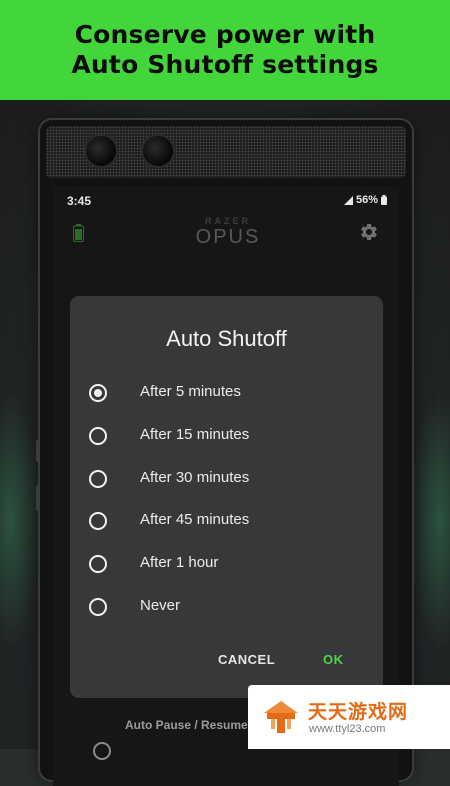 This screenshot has width=450, height=786. I want to click on camera-right, so click(158, 151).